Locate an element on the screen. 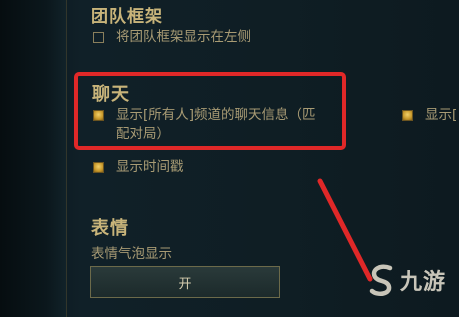 This screenshot has height=317, width=459. emote-bubble-toggle: 开 is located at coordinates (185, 282).